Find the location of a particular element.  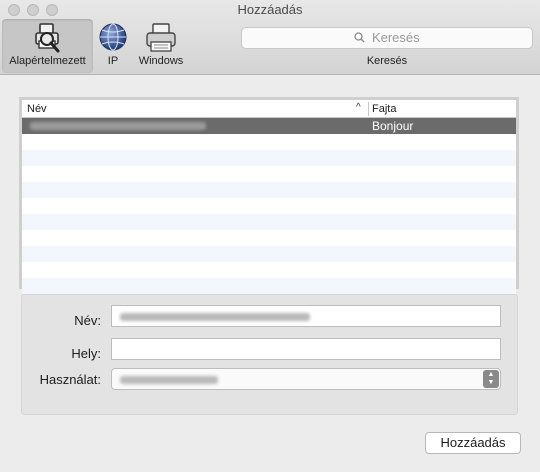

name-field is located at coordinates (306, 316).